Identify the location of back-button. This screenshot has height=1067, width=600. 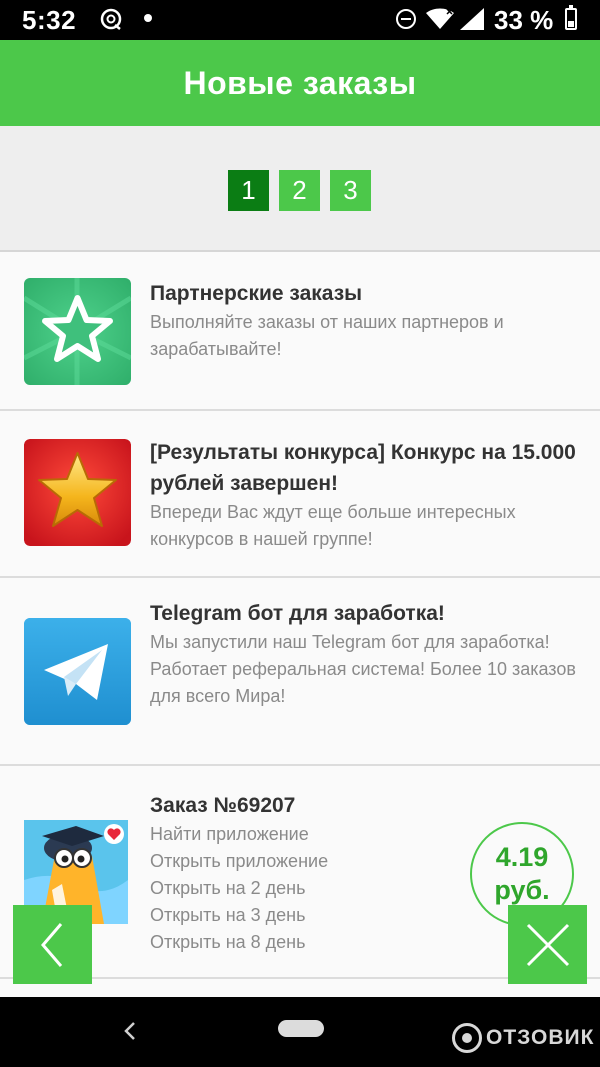
(52, 944).